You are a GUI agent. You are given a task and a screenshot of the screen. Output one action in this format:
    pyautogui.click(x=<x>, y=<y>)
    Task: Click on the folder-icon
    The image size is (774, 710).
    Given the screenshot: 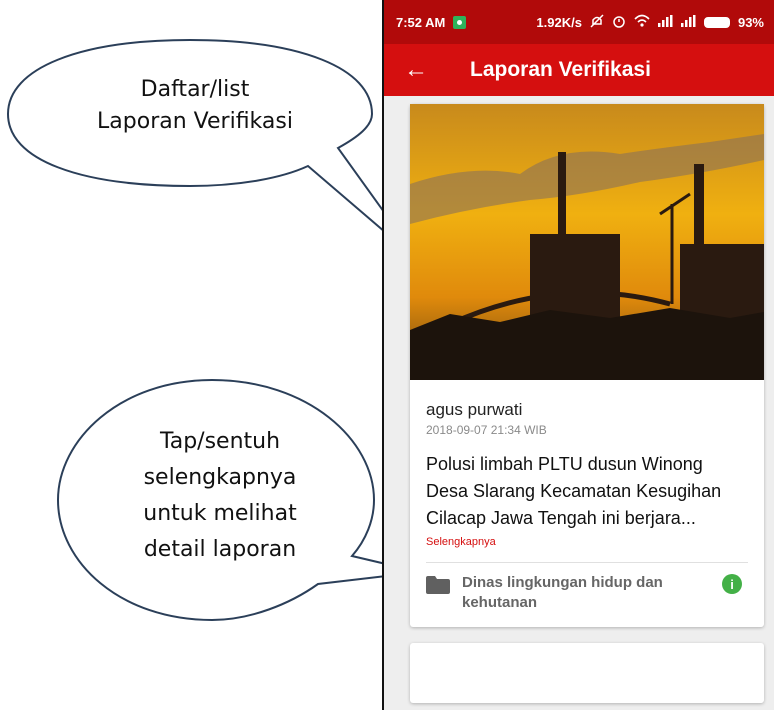 What is the action you would take?
    pyautogui.click(x=438, y=585)
    